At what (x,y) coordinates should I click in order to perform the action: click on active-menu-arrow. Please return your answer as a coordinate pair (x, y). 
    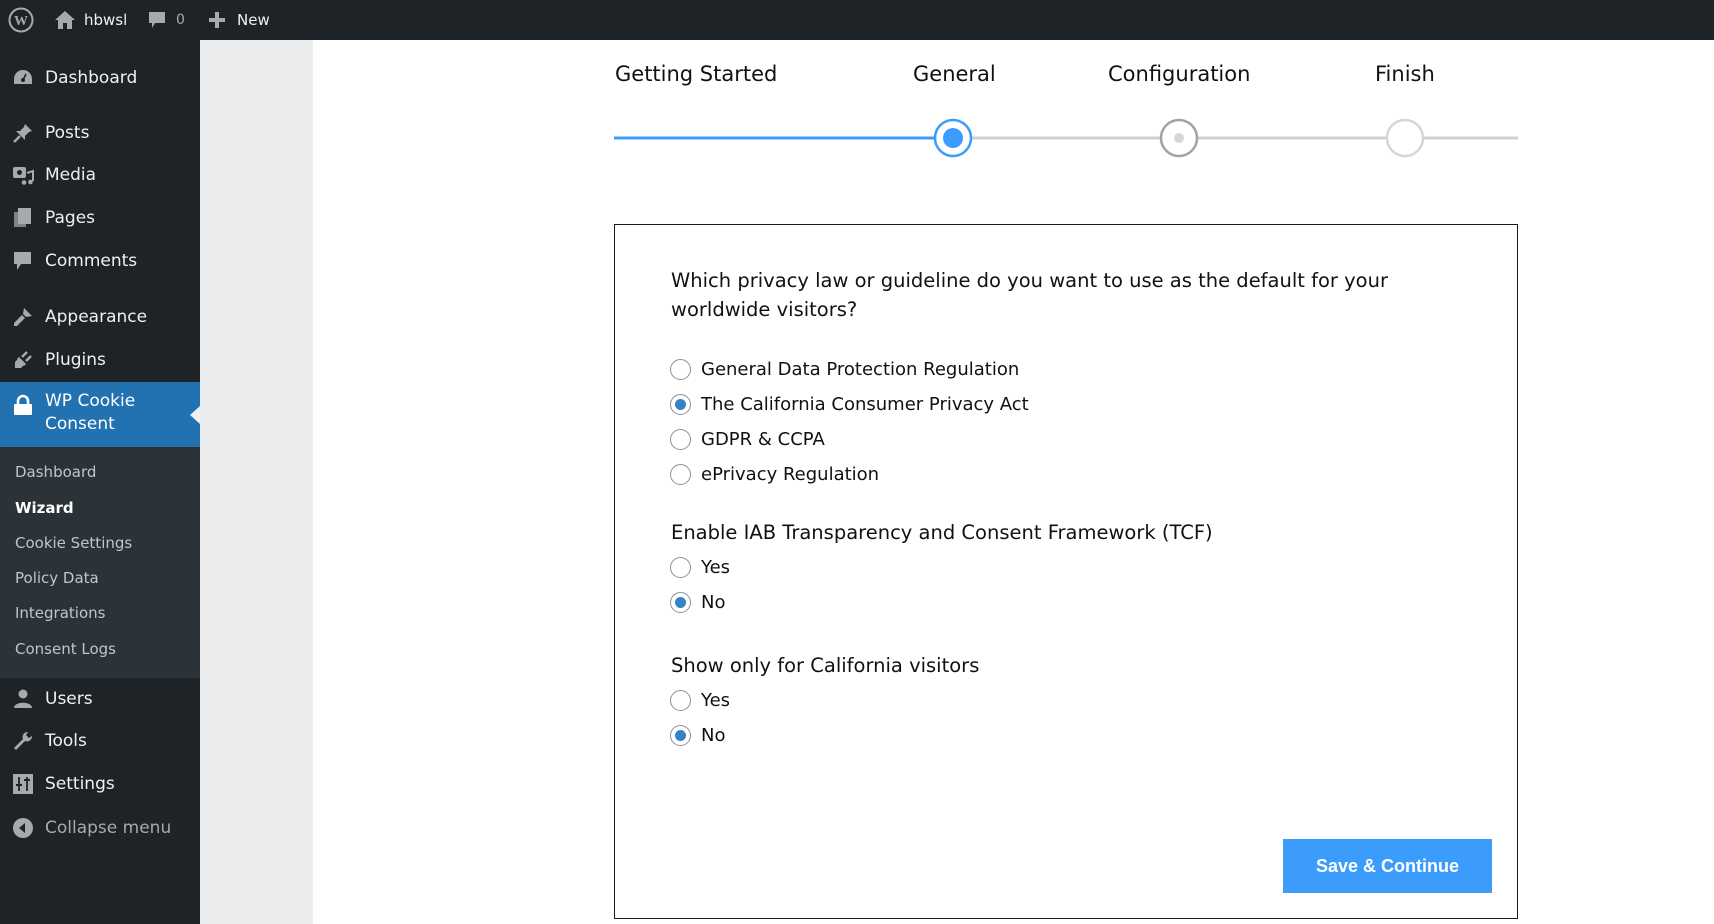
    Looking at the image, I should click on (195, 415).